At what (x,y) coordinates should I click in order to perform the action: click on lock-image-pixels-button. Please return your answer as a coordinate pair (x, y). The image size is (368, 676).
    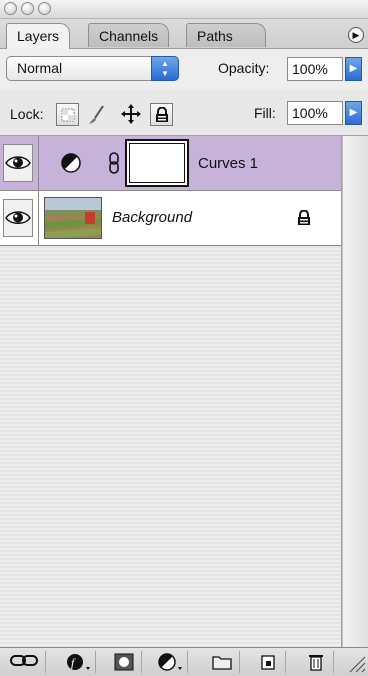
    Looking at the image, I should click on (96, 114).